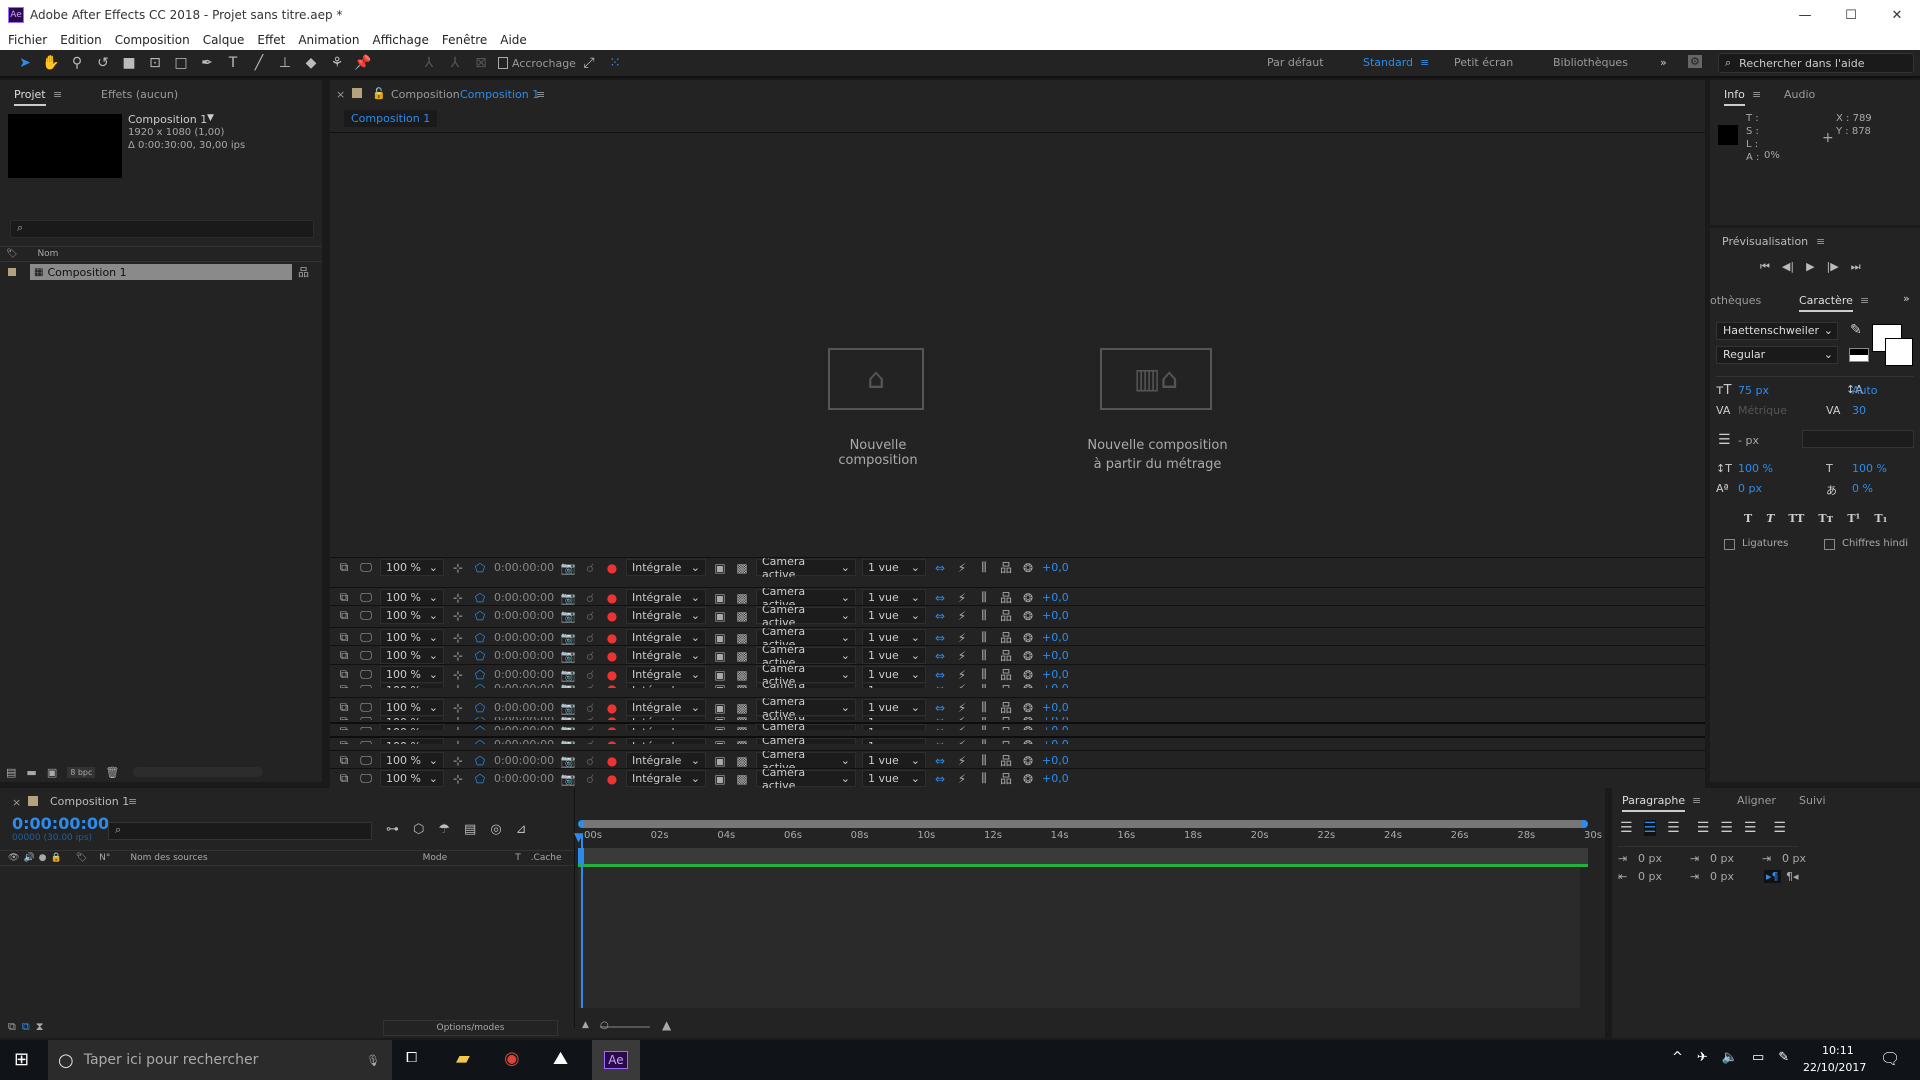 Image resolution: width=1920 pixels, height=1080 pixels. Describe the element at coordinates (161, 272) in the screenshot. I see `project-item-row: ▦ Composition 1 品` at that location.